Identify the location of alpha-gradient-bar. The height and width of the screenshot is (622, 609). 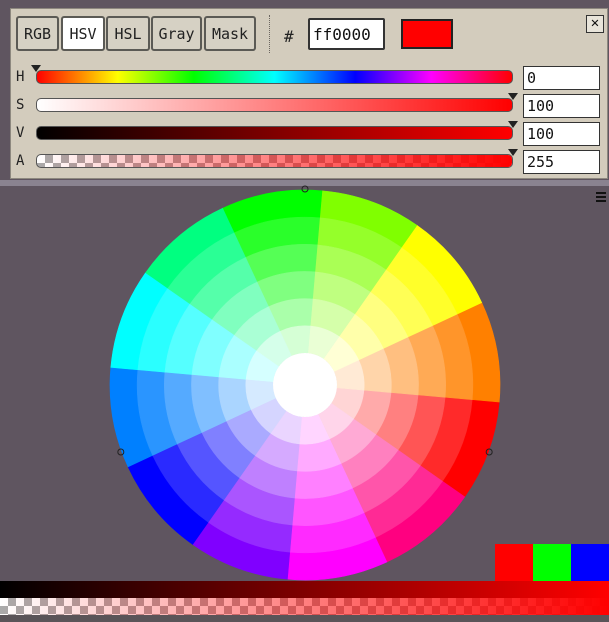
(304, 606).